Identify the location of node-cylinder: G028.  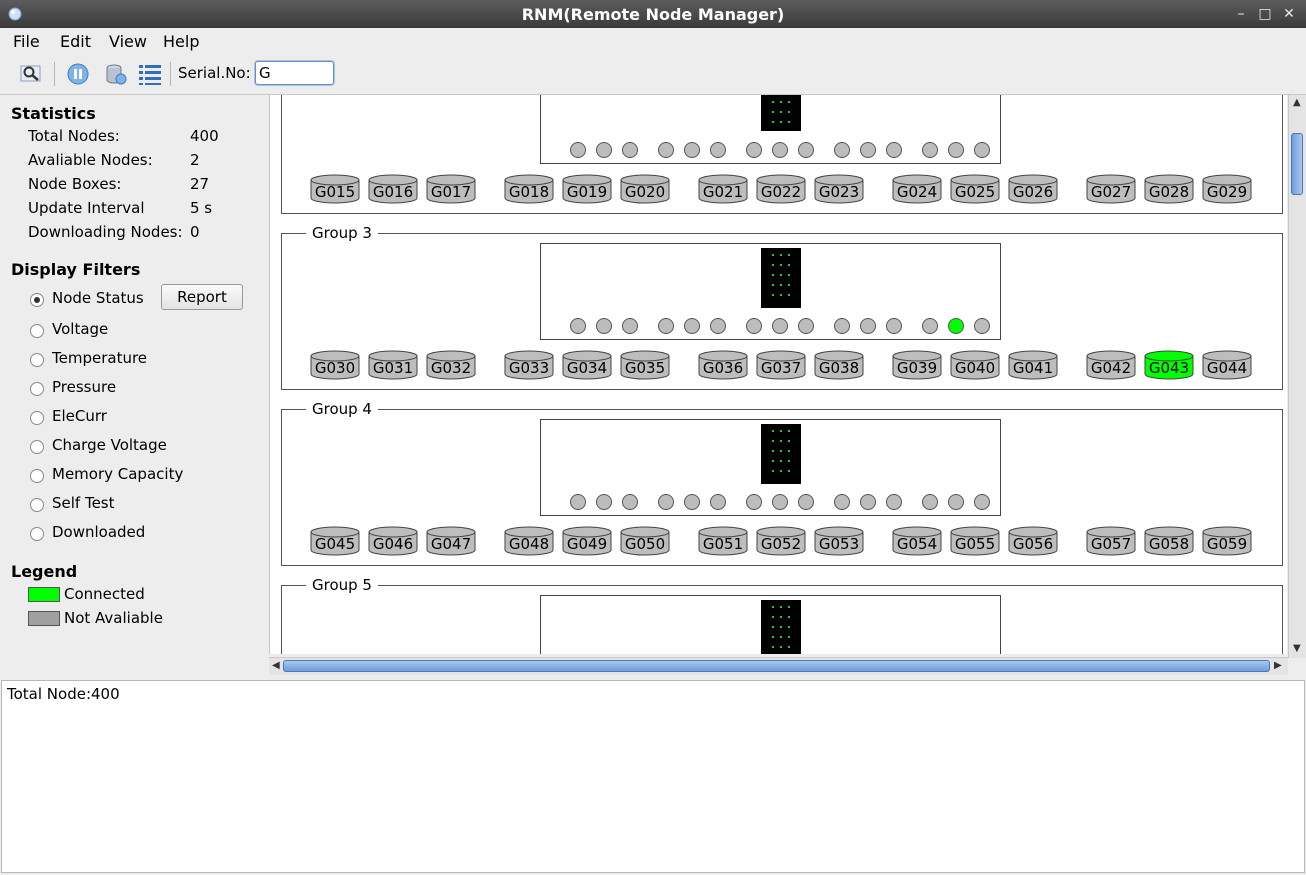
(1169, 189).